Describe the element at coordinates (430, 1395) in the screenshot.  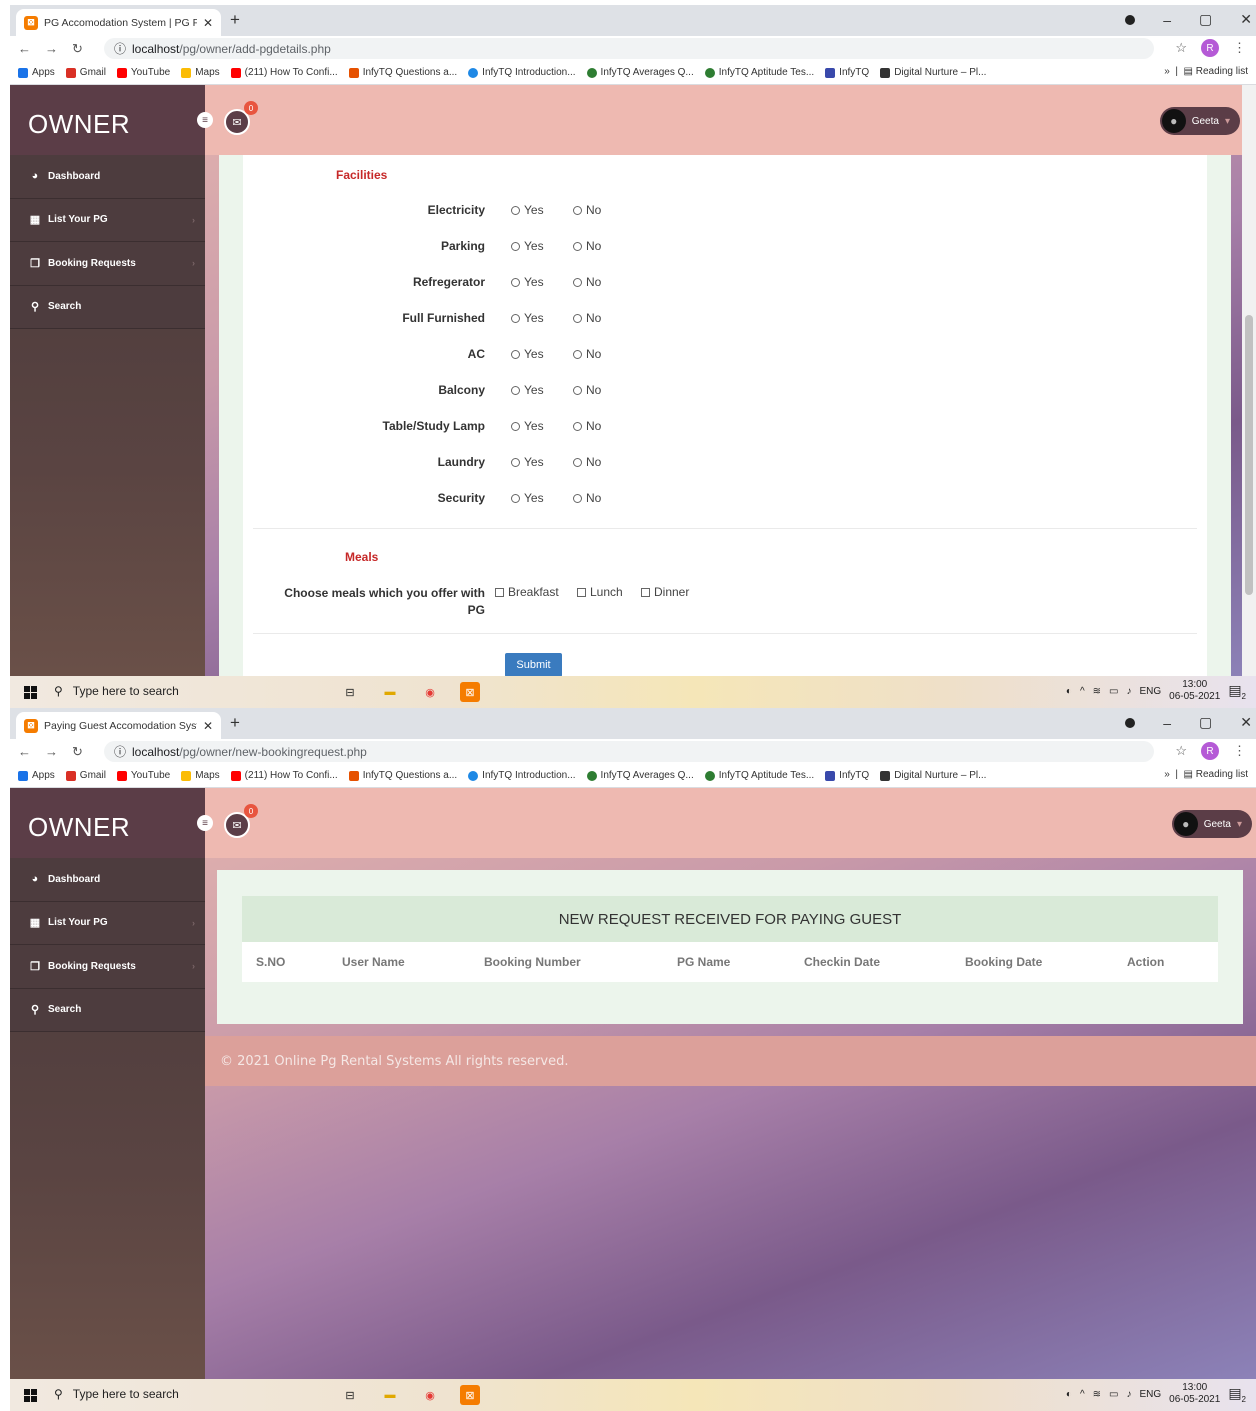
I see `chrome-icon: ◉` at that location.